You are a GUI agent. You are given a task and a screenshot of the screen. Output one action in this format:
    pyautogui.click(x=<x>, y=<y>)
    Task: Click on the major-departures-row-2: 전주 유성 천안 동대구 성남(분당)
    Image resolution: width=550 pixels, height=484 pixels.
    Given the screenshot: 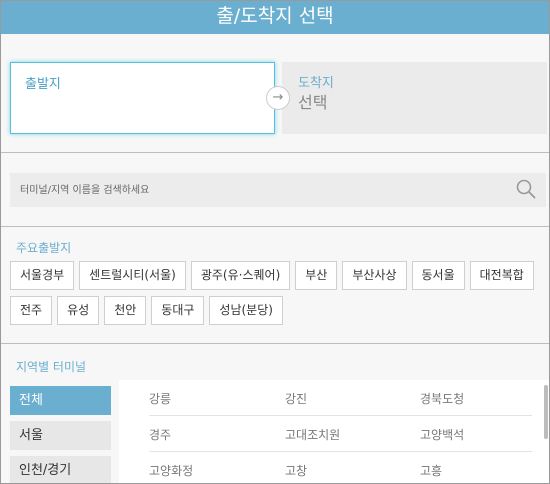 What is the action you would take?
    pyautogui.click(x=146, y=310)
    